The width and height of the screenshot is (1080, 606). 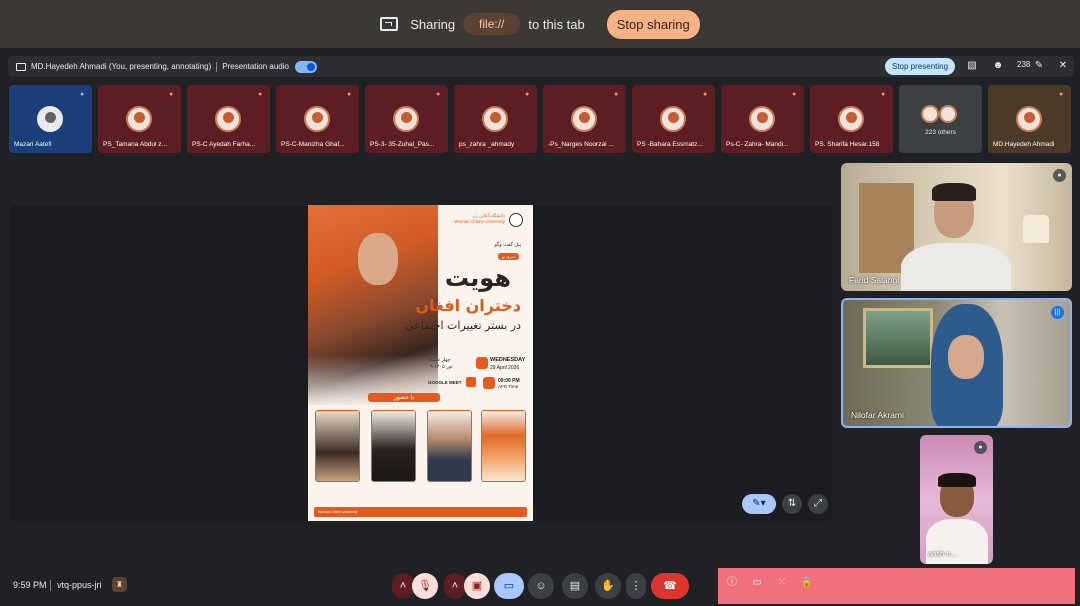 What do you see at coordinates (957, 480) in the screenshot?
I see `person-hair` at bounding box center [957, 480].